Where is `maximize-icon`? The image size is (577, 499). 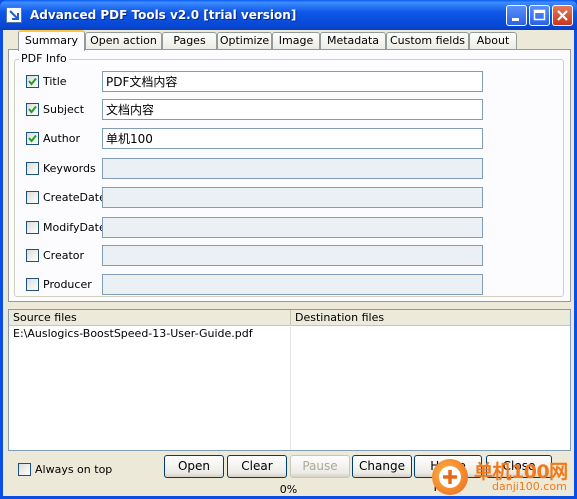 maximize-icon is located at coordinates (539, 15).